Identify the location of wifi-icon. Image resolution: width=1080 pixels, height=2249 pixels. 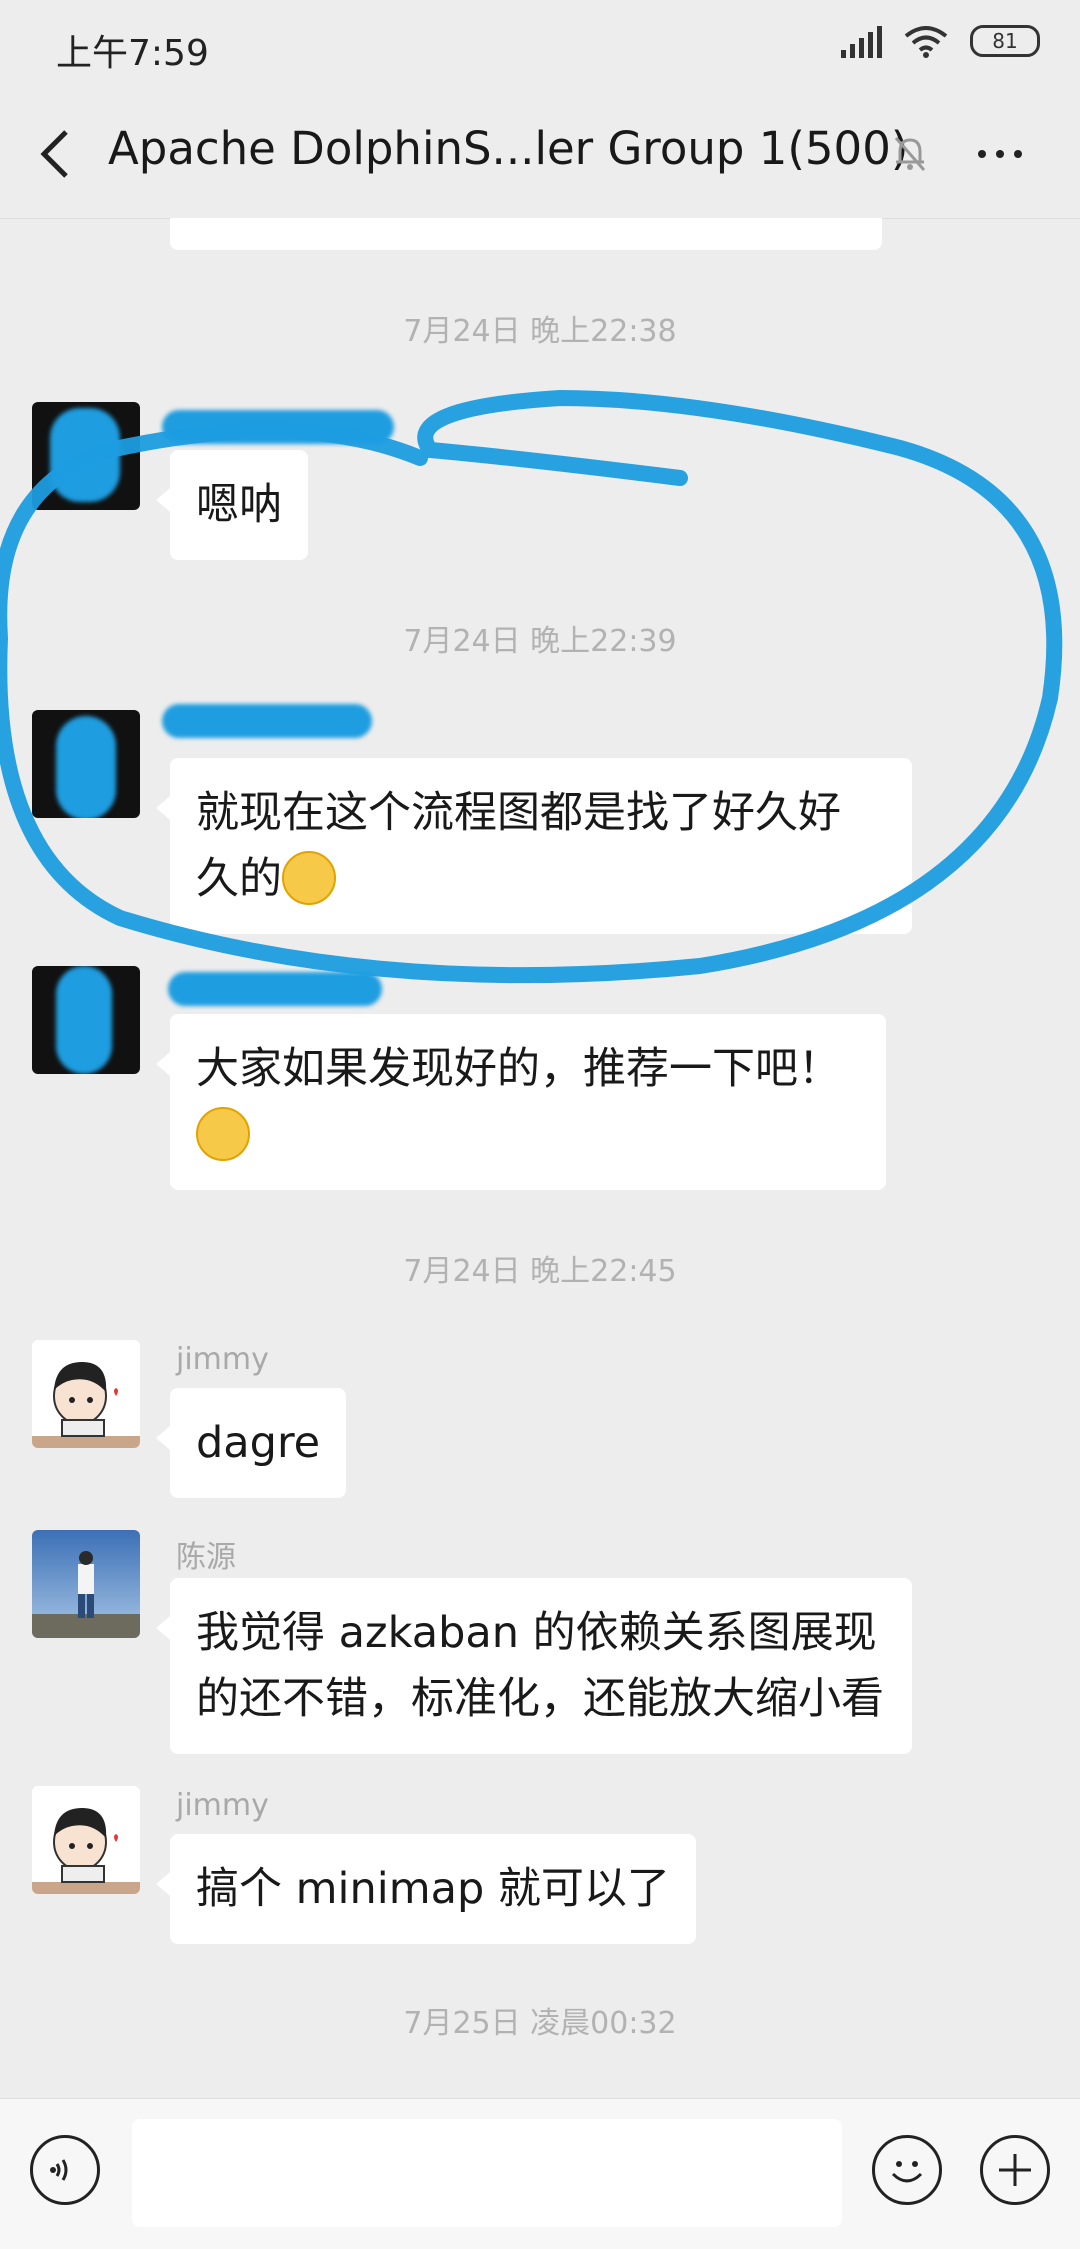
(926, 42).